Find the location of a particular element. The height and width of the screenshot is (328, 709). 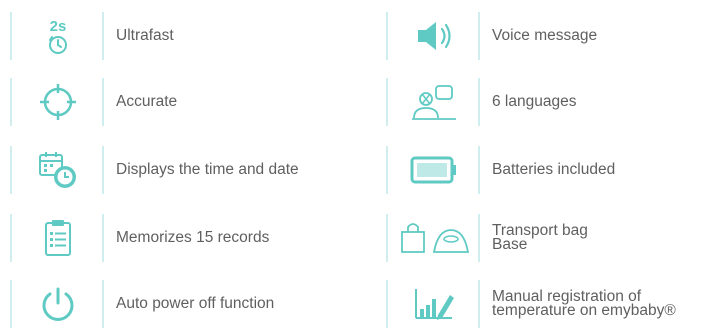

feature-label: Accurate is located at coordinates (147, 101).